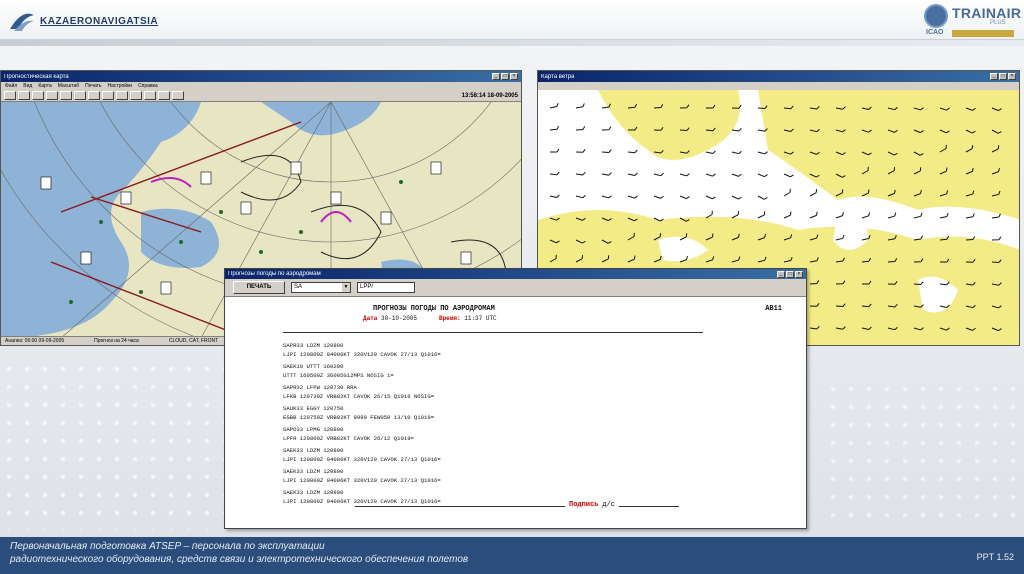 This screenshot has height=574, width=1024. What do you see at coordinates (261, 96) in the screenshot?
I see `map1-toolbar: 13:58:14 18-09-2005` at bounding box center [261, 96].